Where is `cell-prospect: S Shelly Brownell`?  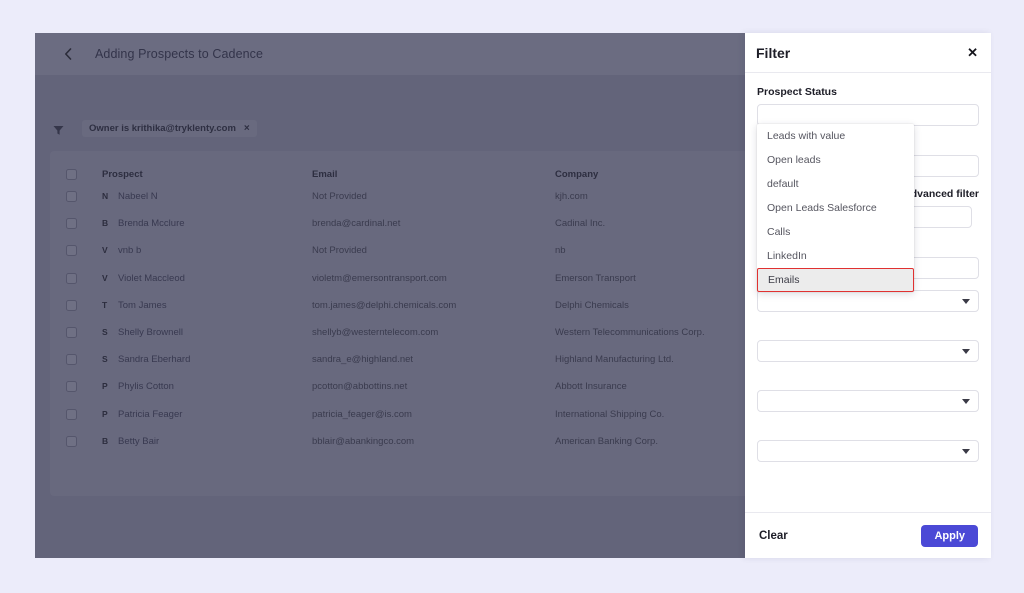 cell-prospect: S Shelly Brownell is located at coordinates (207, 332).